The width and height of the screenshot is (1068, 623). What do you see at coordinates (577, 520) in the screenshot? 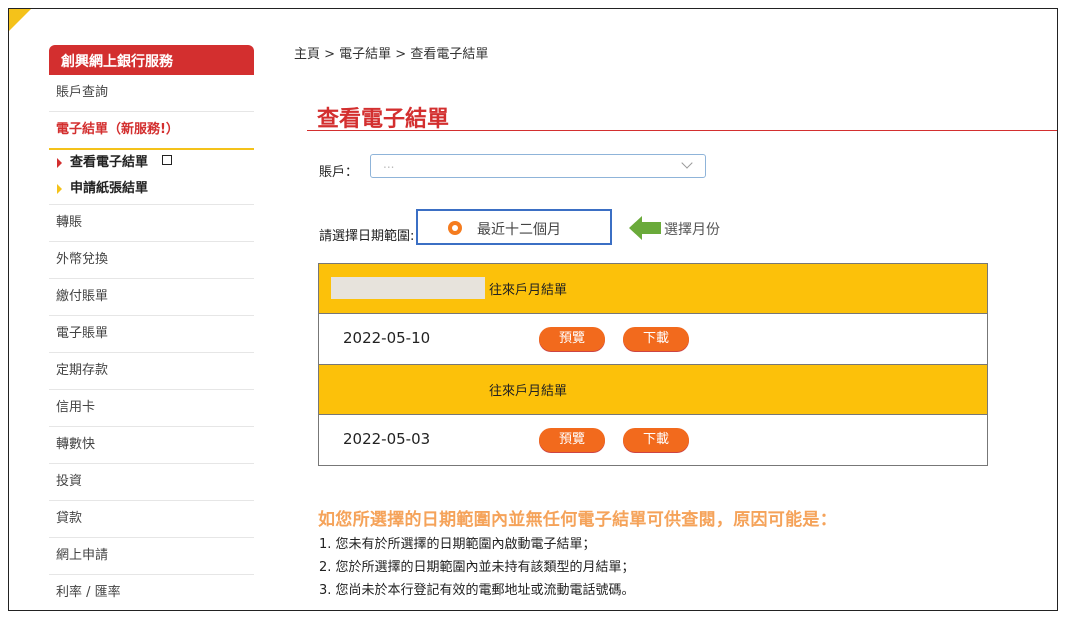
I see `notes-title: 如您所選擇的日期範圍內並無任何電子結單可供查閱，原因可能是：` at bounding box center [577, 520].